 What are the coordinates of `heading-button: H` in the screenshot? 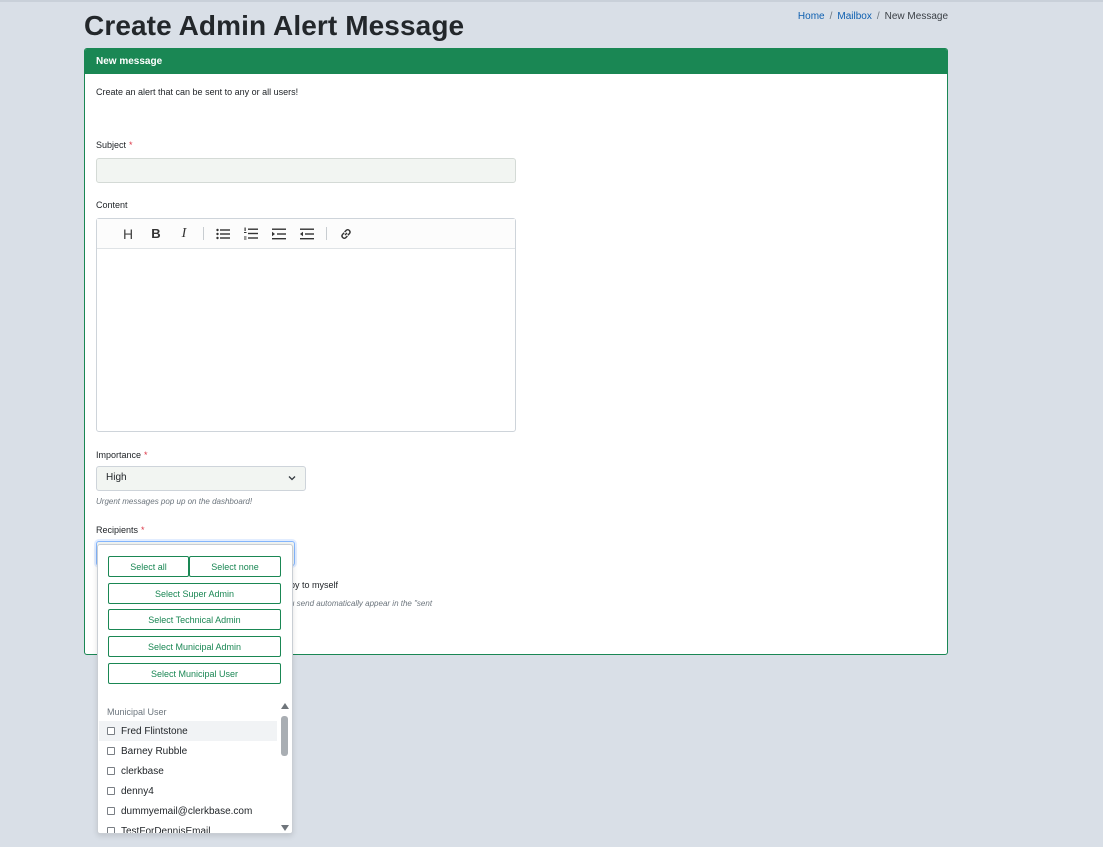 It's located at (128, 234).